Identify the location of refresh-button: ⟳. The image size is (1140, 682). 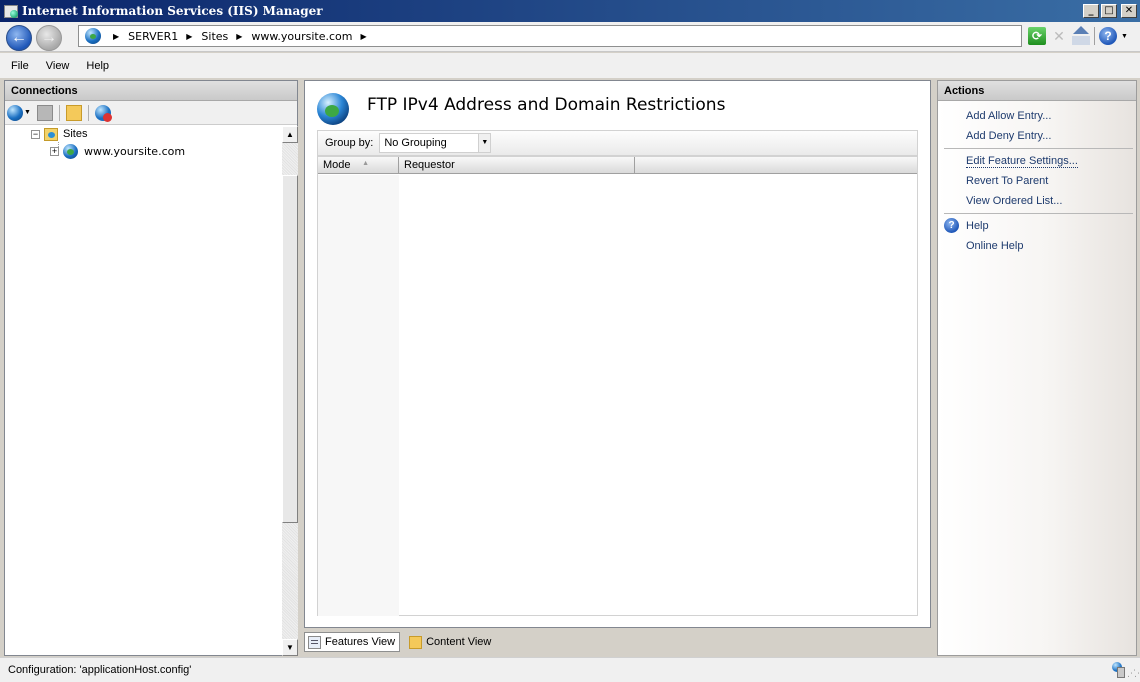
(1037, 36).